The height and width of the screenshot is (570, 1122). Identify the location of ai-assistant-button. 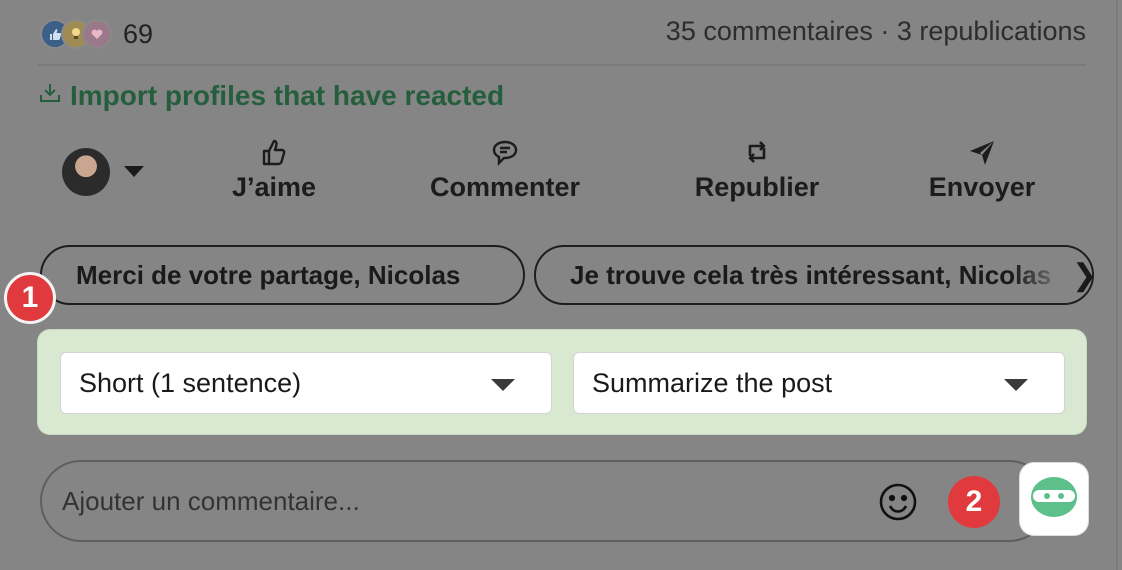
(1054, 499).